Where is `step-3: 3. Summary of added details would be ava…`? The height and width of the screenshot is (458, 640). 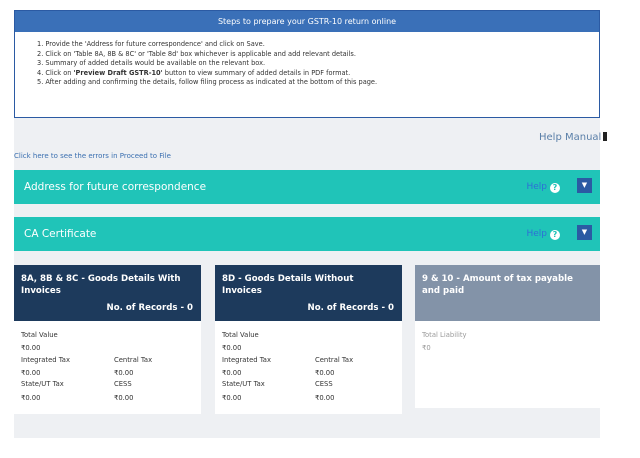 step-3: 3. Summary of added details would be ava… is located at coordinates (151, 63).